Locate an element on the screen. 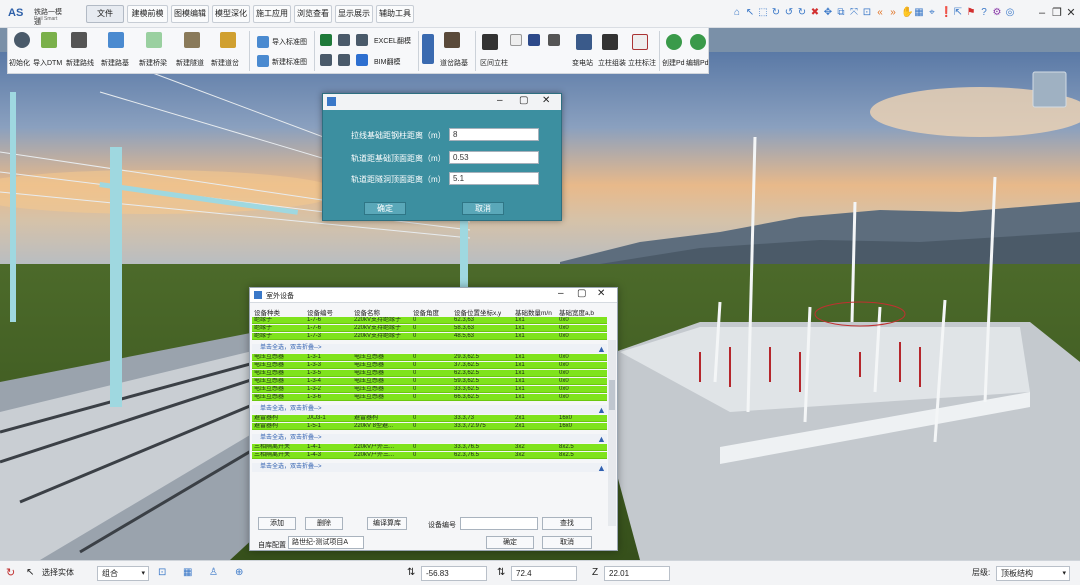 The width and height of the screenshot is (1080, 585). menu-file: 文件 is located at coordinates (105, 14).